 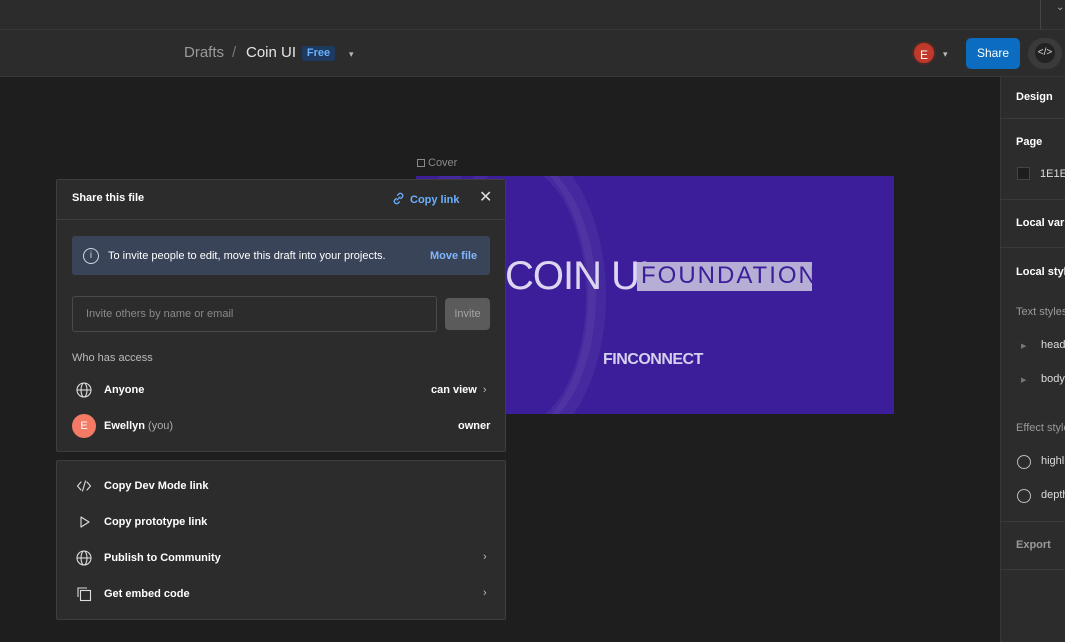 What do you see at coordinates (156, 486) in the screenshot?
I see `menu-item-copy-dev-mode-link: Copy Dev Mode link` at bounding box center [156, 486].